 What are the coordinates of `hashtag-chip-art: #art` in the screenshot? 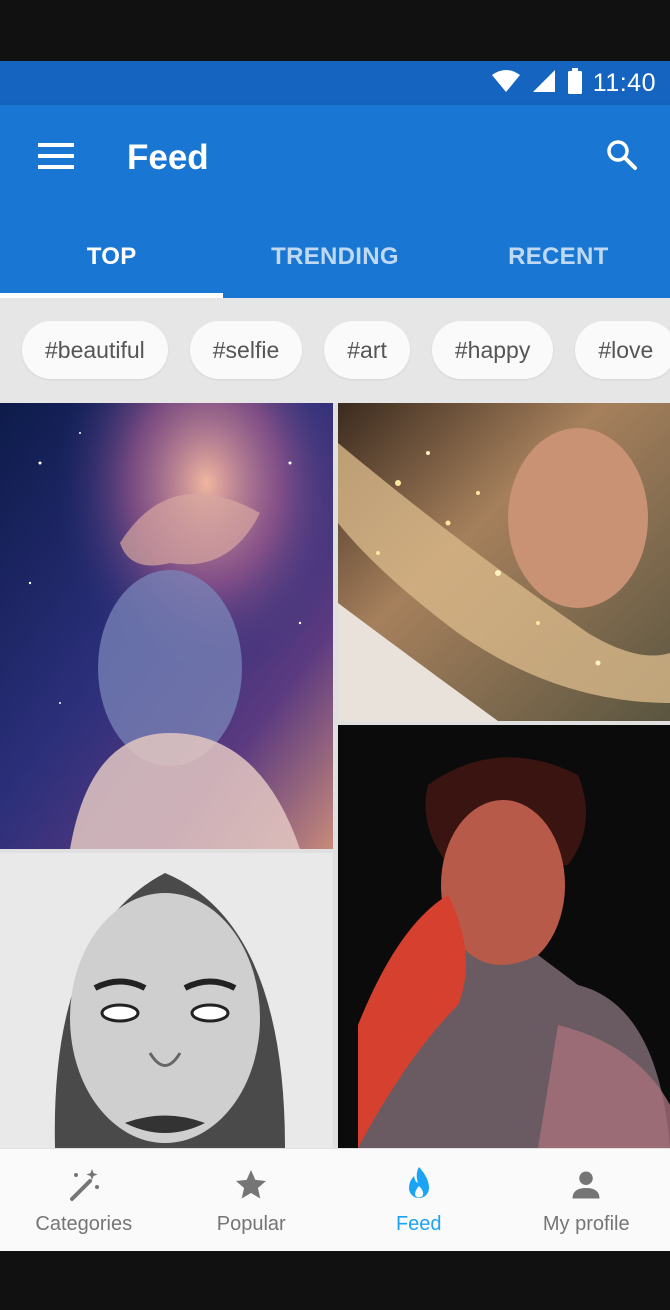 It's located at (367, 350).